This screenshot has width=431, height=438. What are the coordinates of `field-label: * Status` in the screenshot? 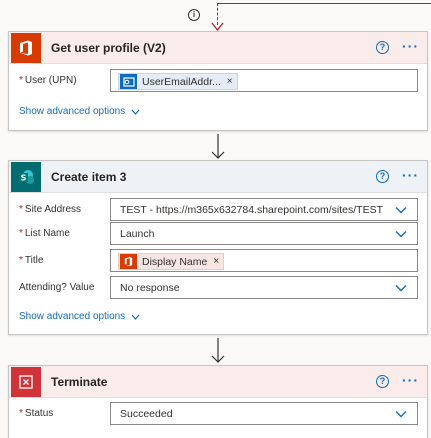 It's located at (36, 413).